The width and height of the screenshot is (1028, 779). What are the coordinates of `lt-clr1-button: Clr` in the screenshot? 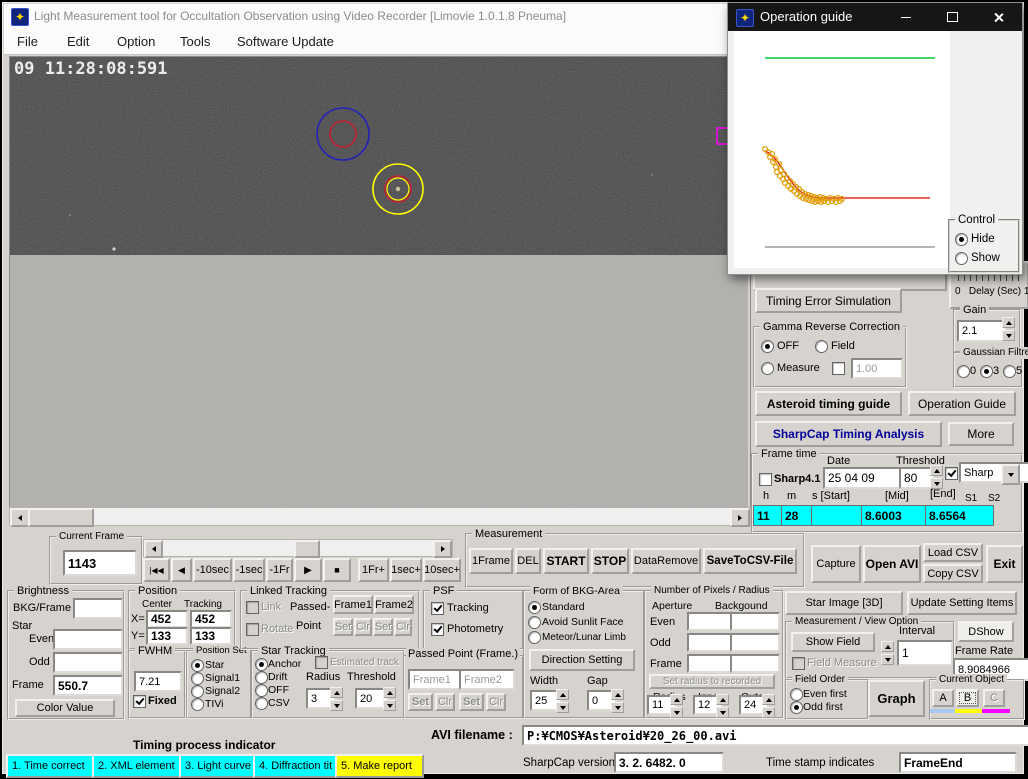 It's located at (363, 627).